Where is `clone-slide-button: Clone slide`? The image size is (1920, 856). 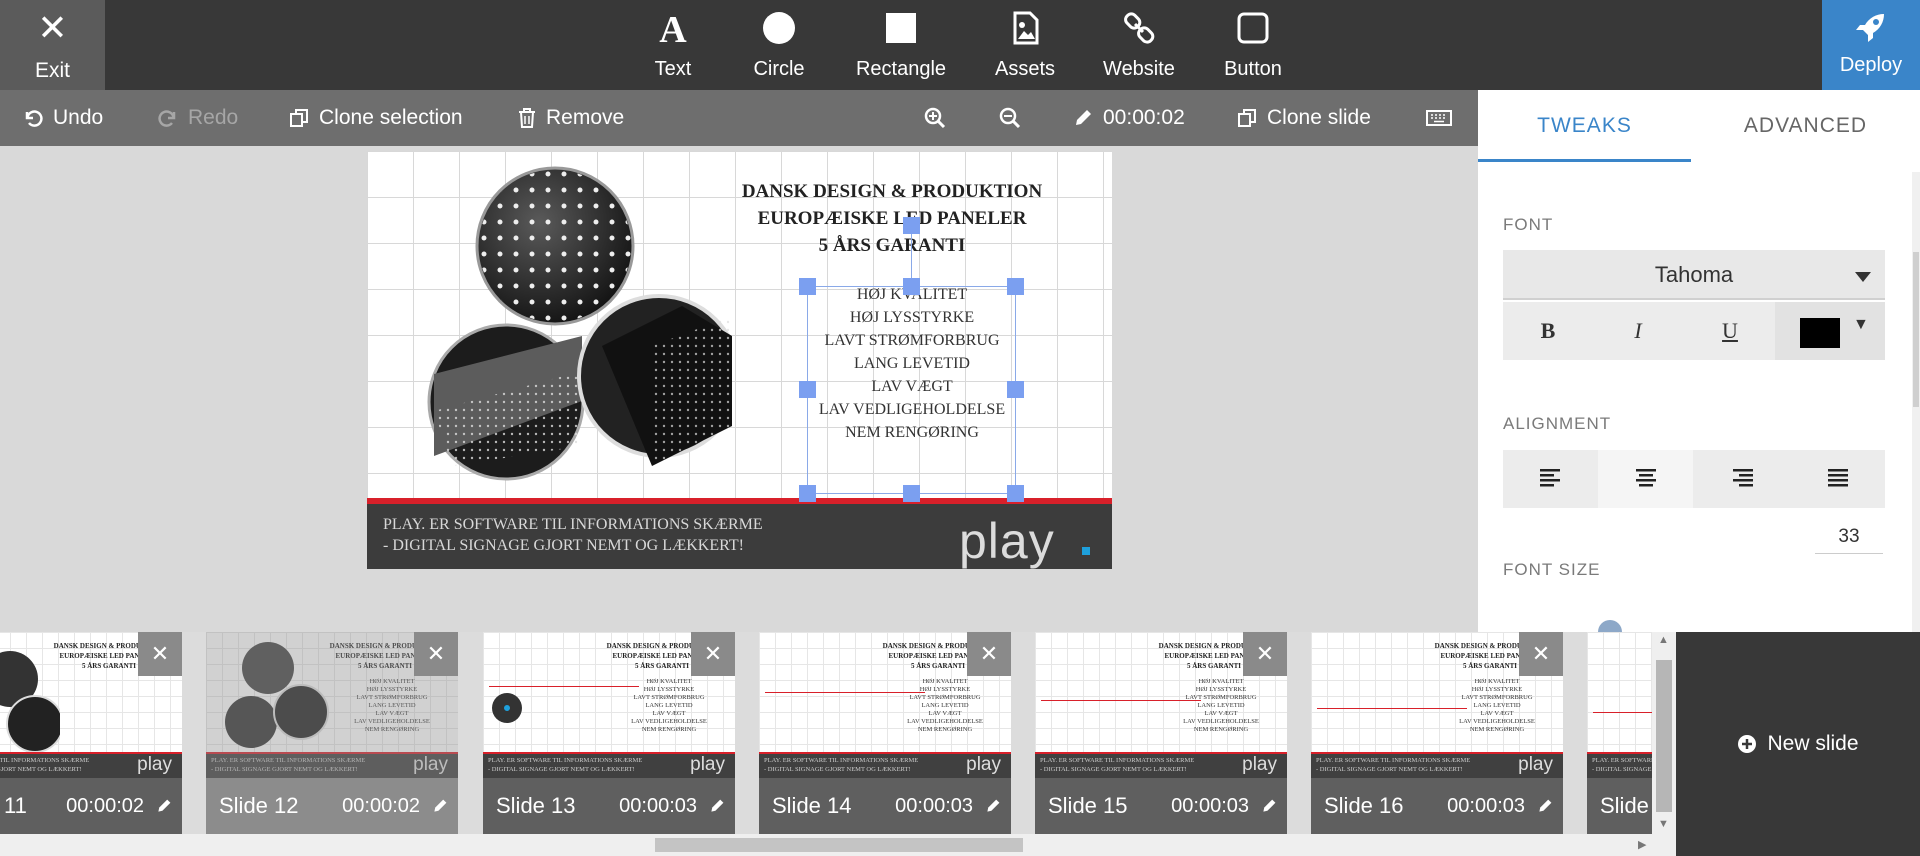
clone-slide-button: Clone slide is located at coordinates (1304, 118).